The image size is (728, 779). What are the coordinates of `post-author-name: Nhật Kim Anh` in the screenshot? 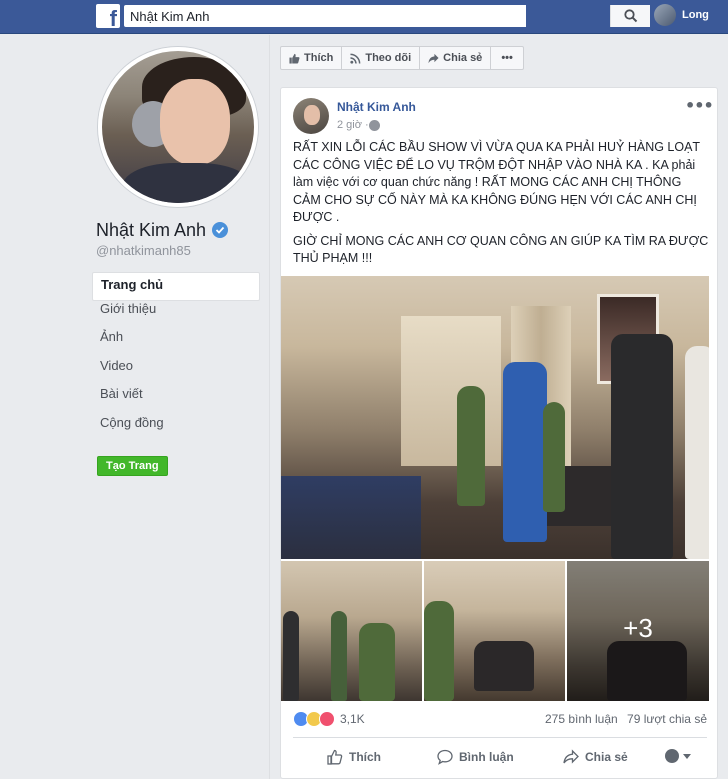 It's located at (376, 107).